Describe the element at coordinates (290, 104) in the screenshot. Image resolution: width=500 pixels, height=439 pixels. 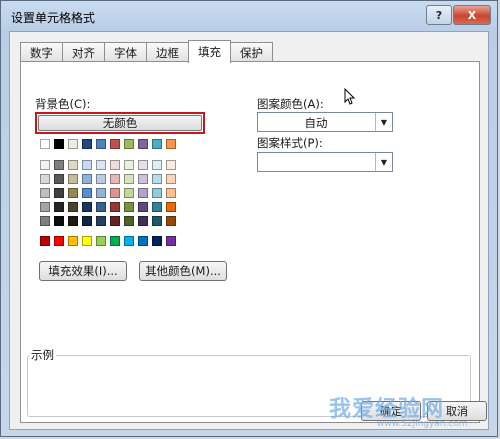
I see `pattern-color-label: 图案颜色(A):` at that location.